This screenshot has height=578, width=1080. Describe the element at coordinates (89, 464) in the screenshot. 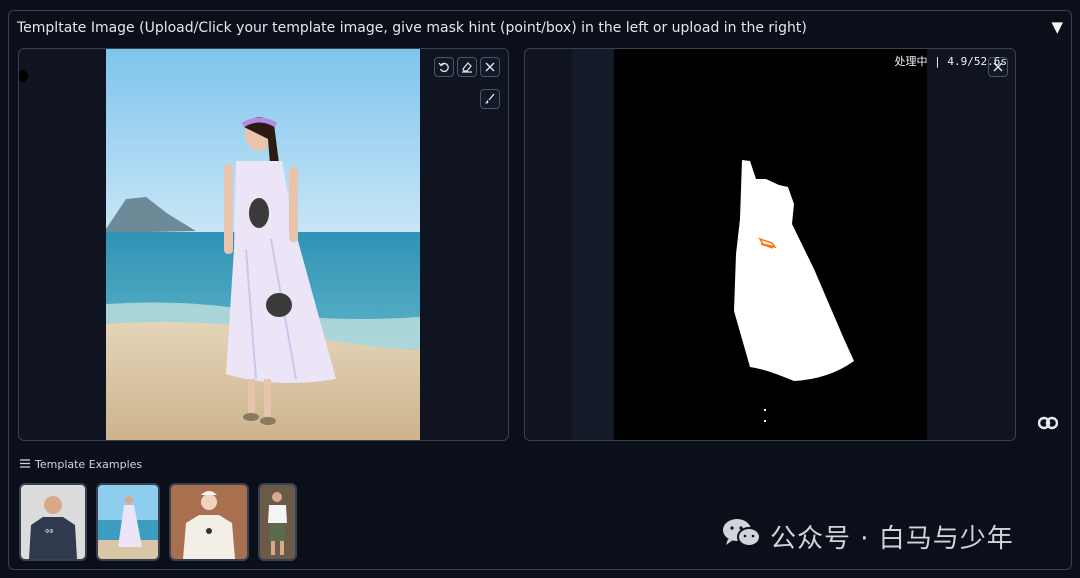

I see `examples-label-text: Template Examples` at that location.